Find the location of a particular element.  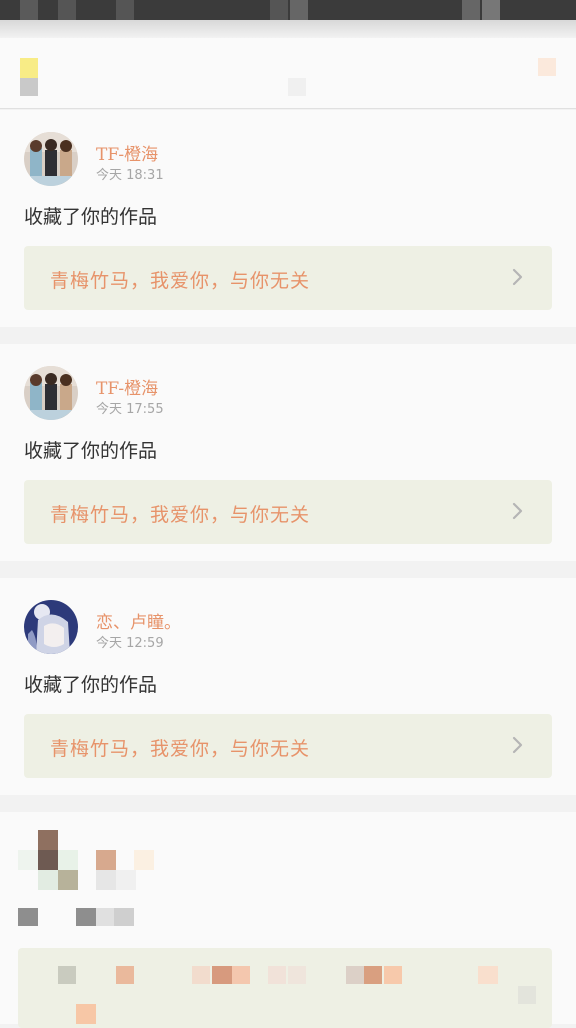

anime-girl-avatar-icon is located at coordinates (51, 627).